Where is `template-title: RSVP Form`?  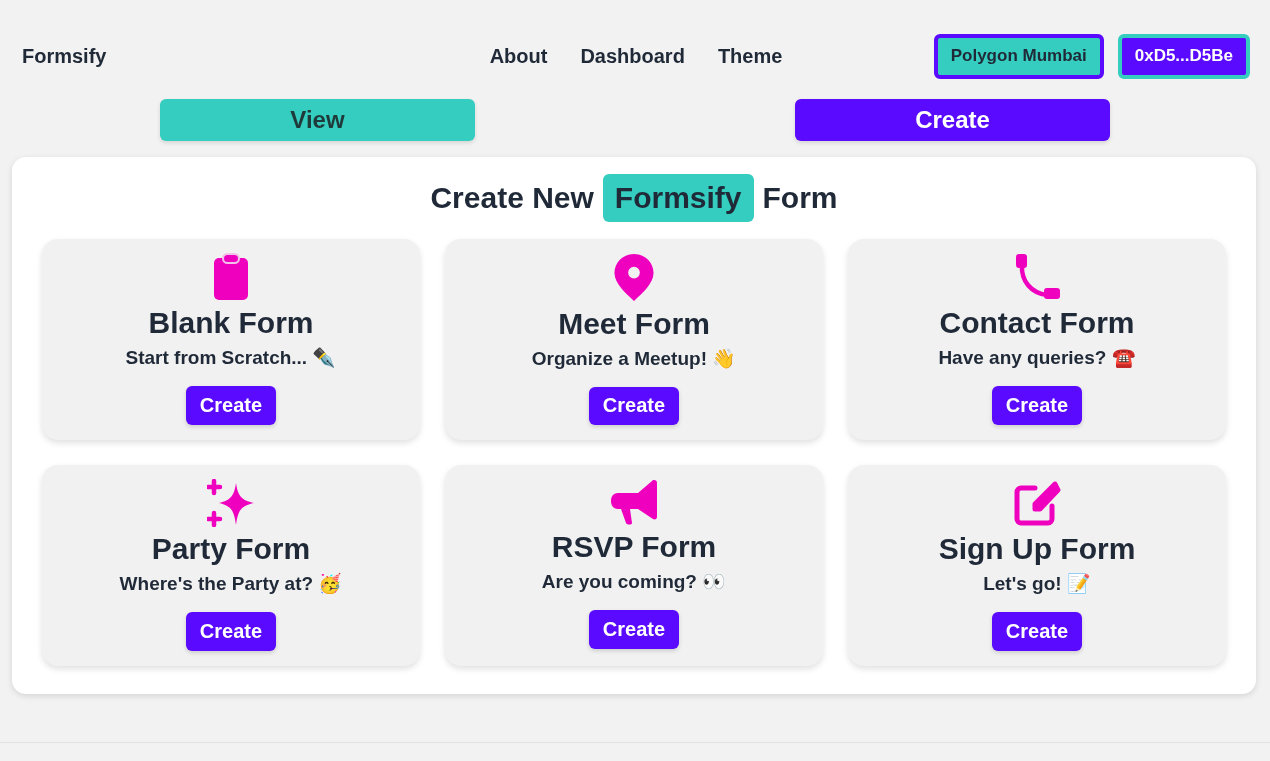 template-title: RSVP Form is located at coordinates (634, 547).